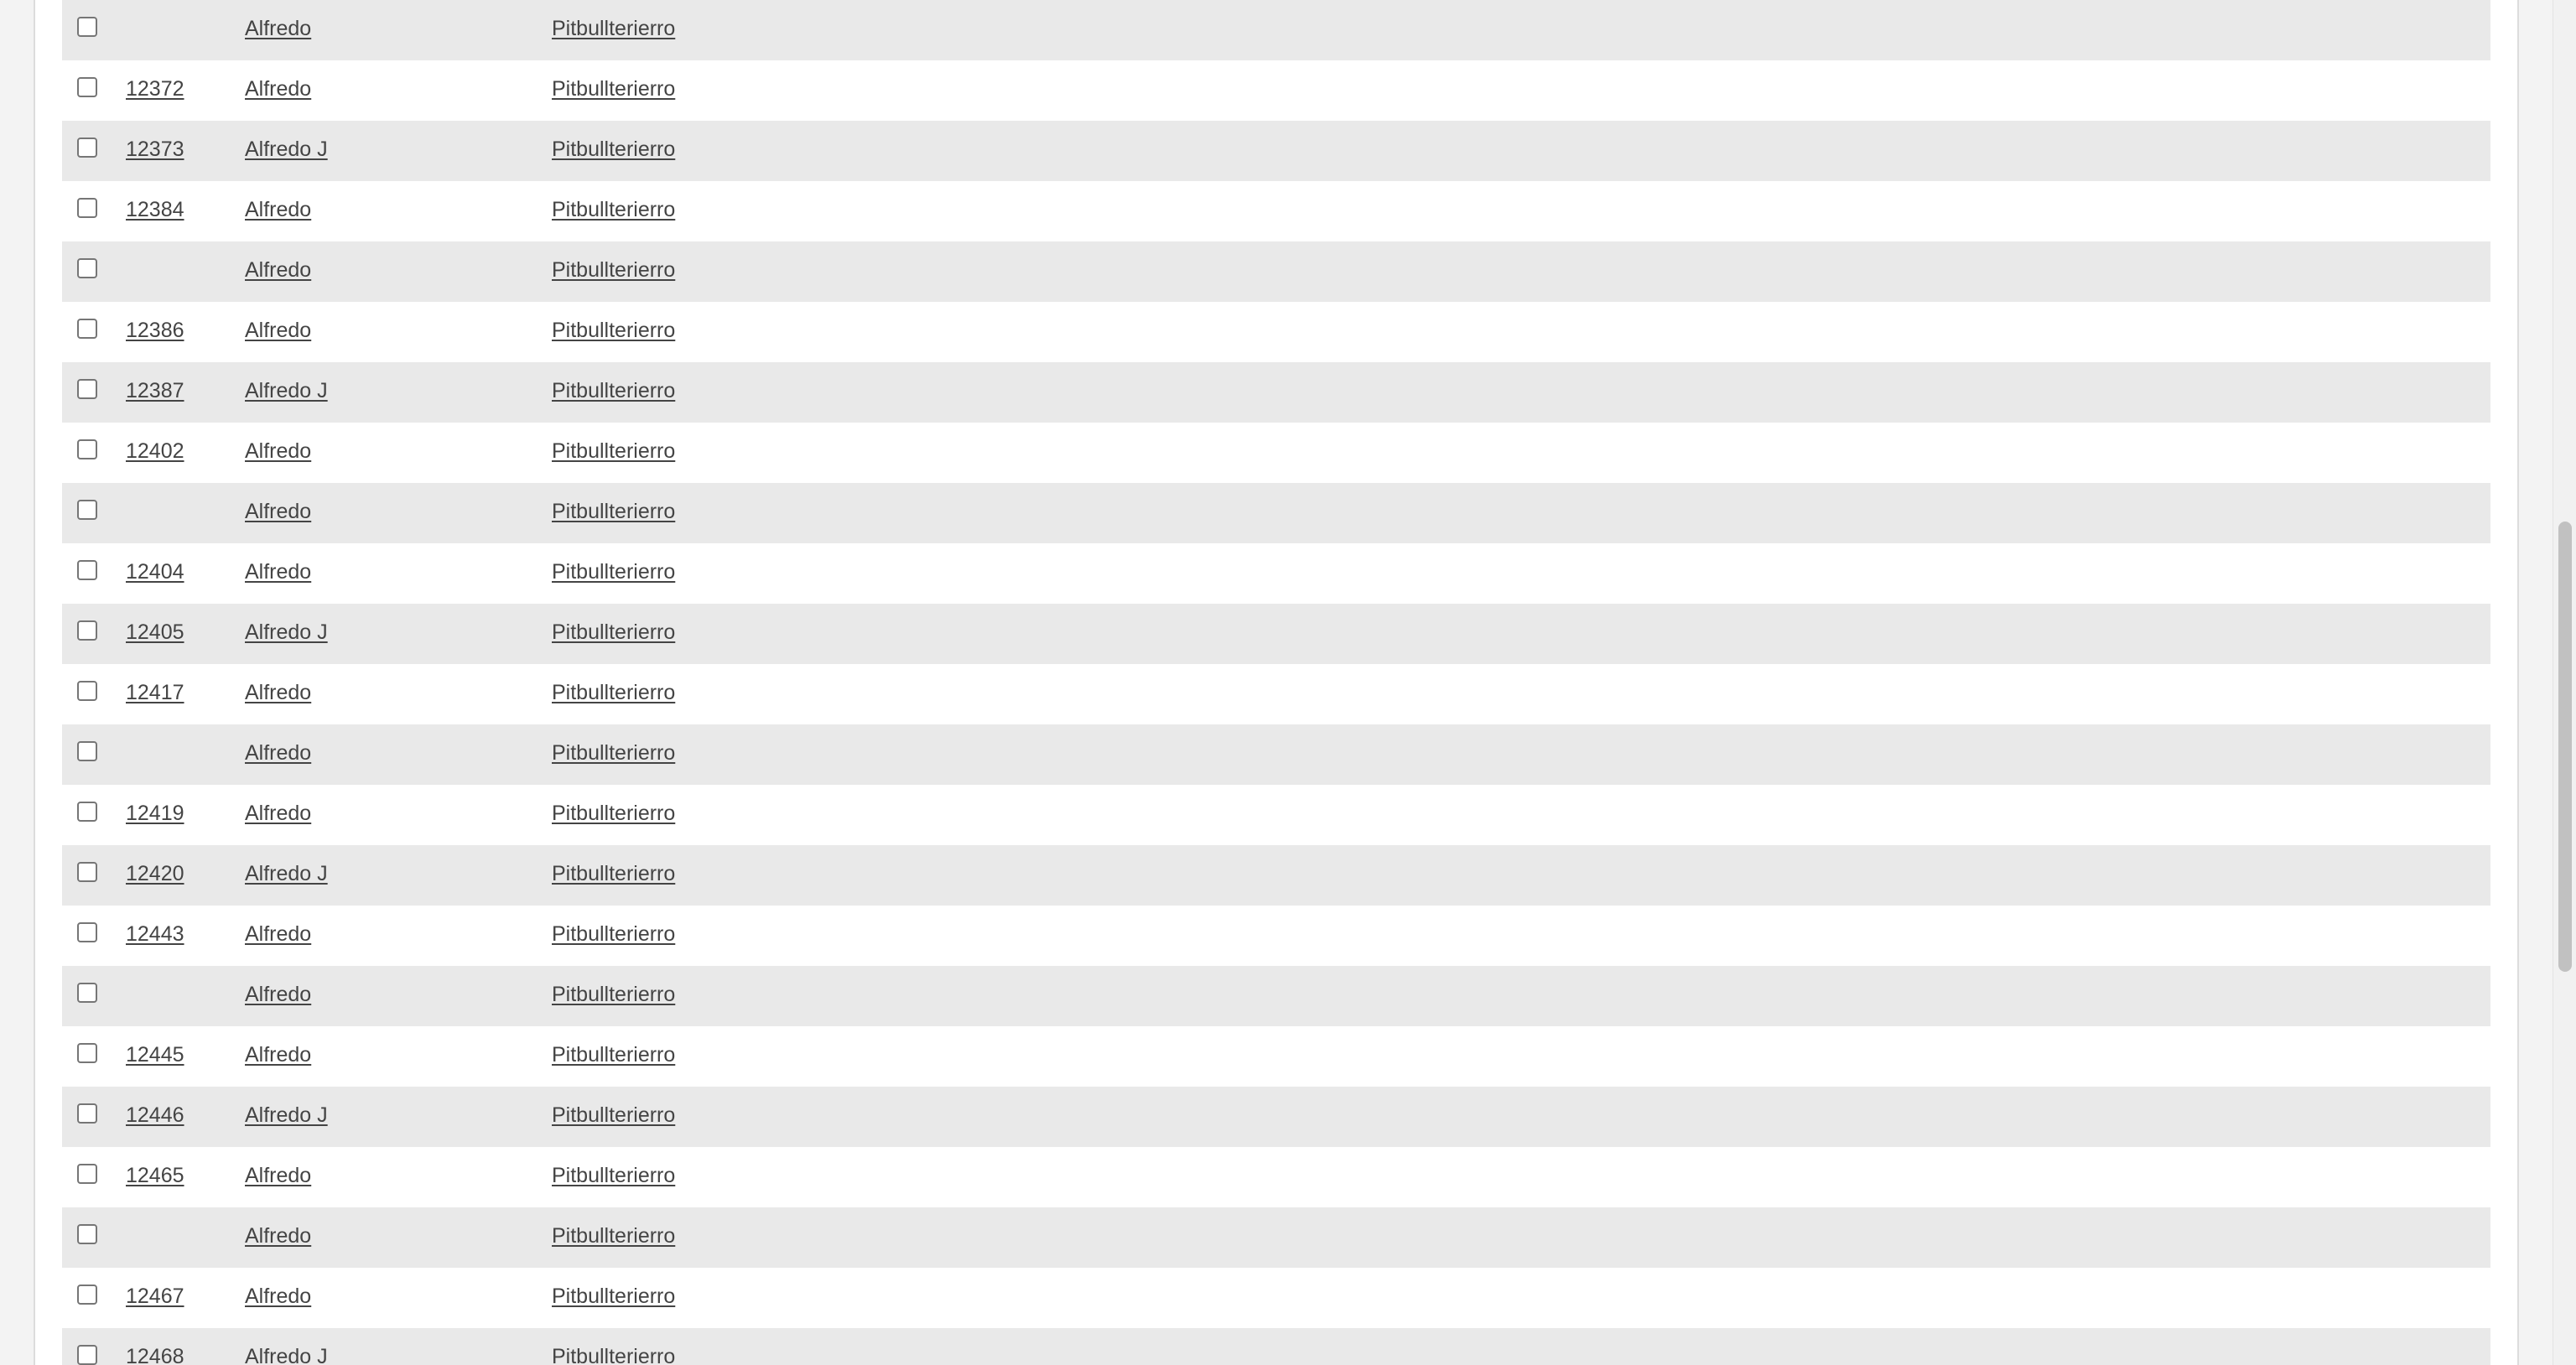 The width and height of the screenshot is (2576, 1365). What do you see at coordinates (155, 149) in the screenshot?
I see `row-id-link: 12373` at bounding box center [155, 149].